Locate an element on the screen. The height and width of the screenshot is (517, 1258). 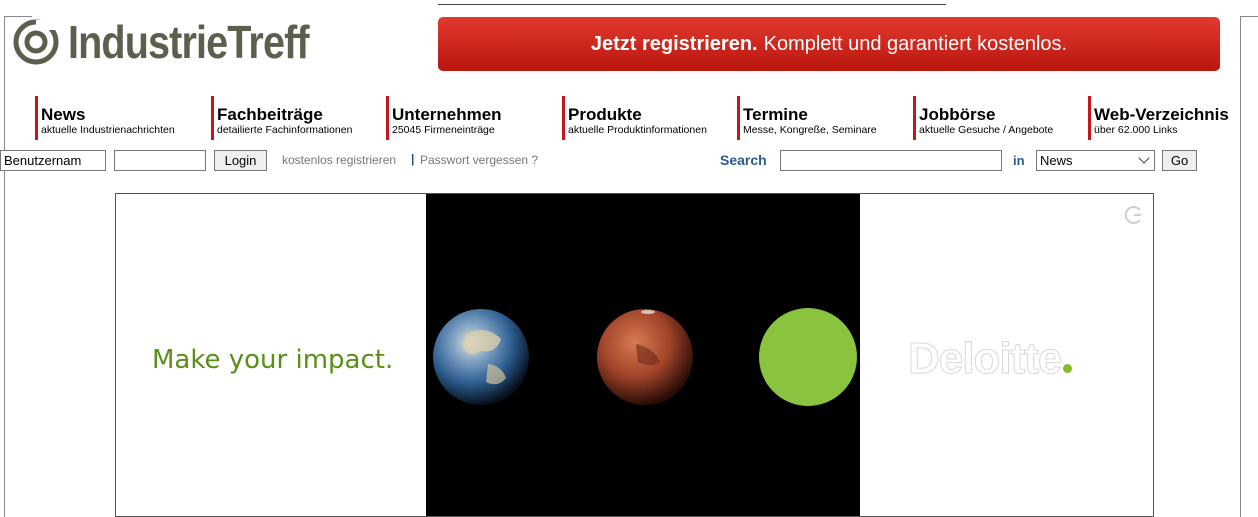
page-frame-top-right is located at coordinates (1249, 16).